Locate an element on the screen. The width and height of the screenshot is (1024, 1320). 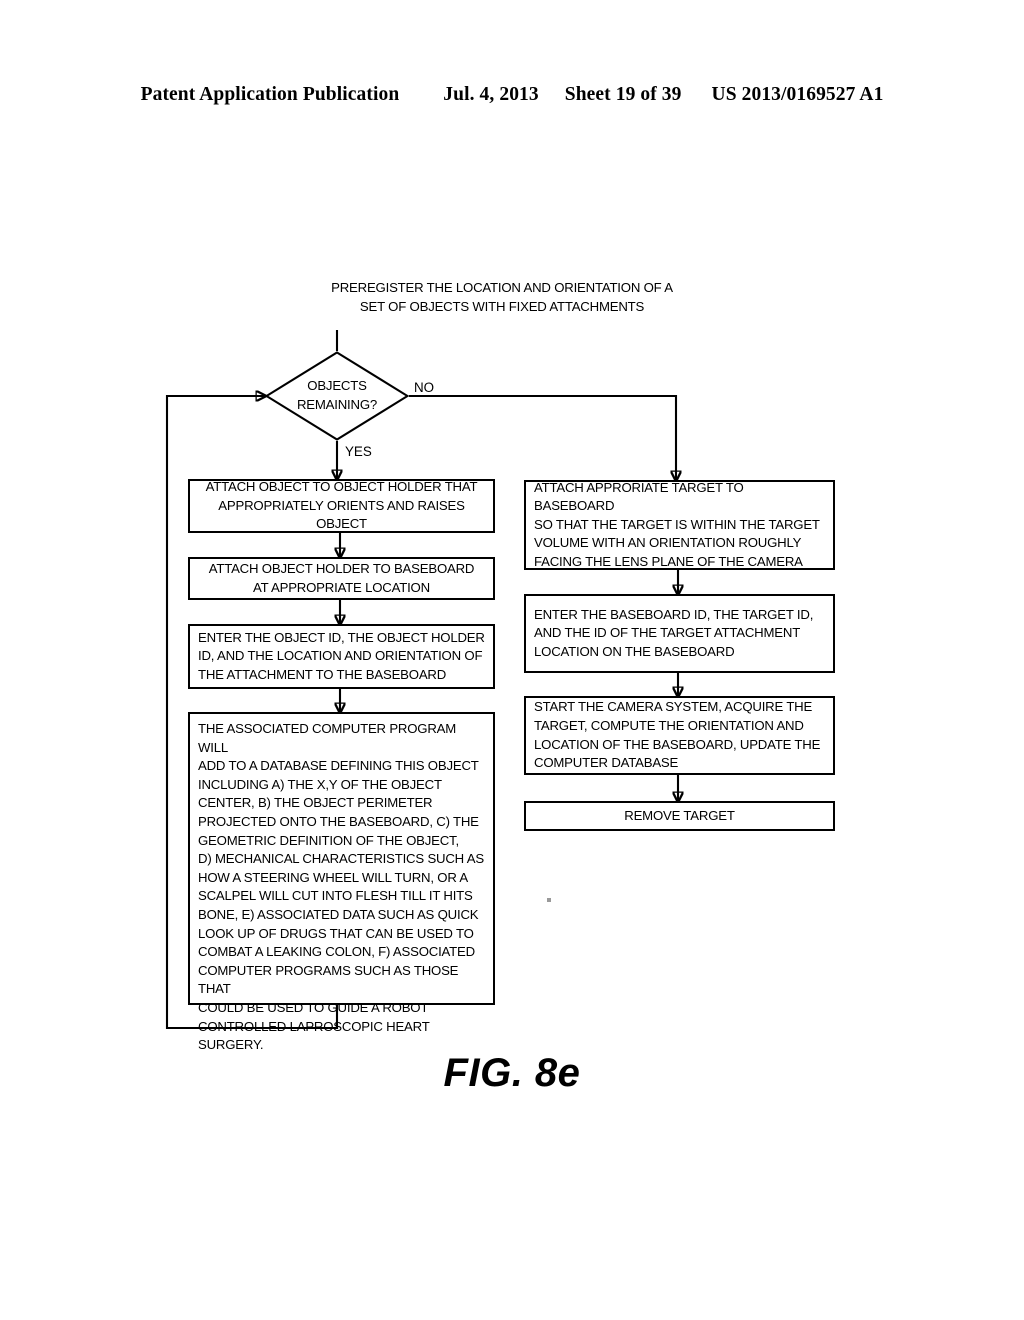
diamond-shape is located at coordinates (337, 396).